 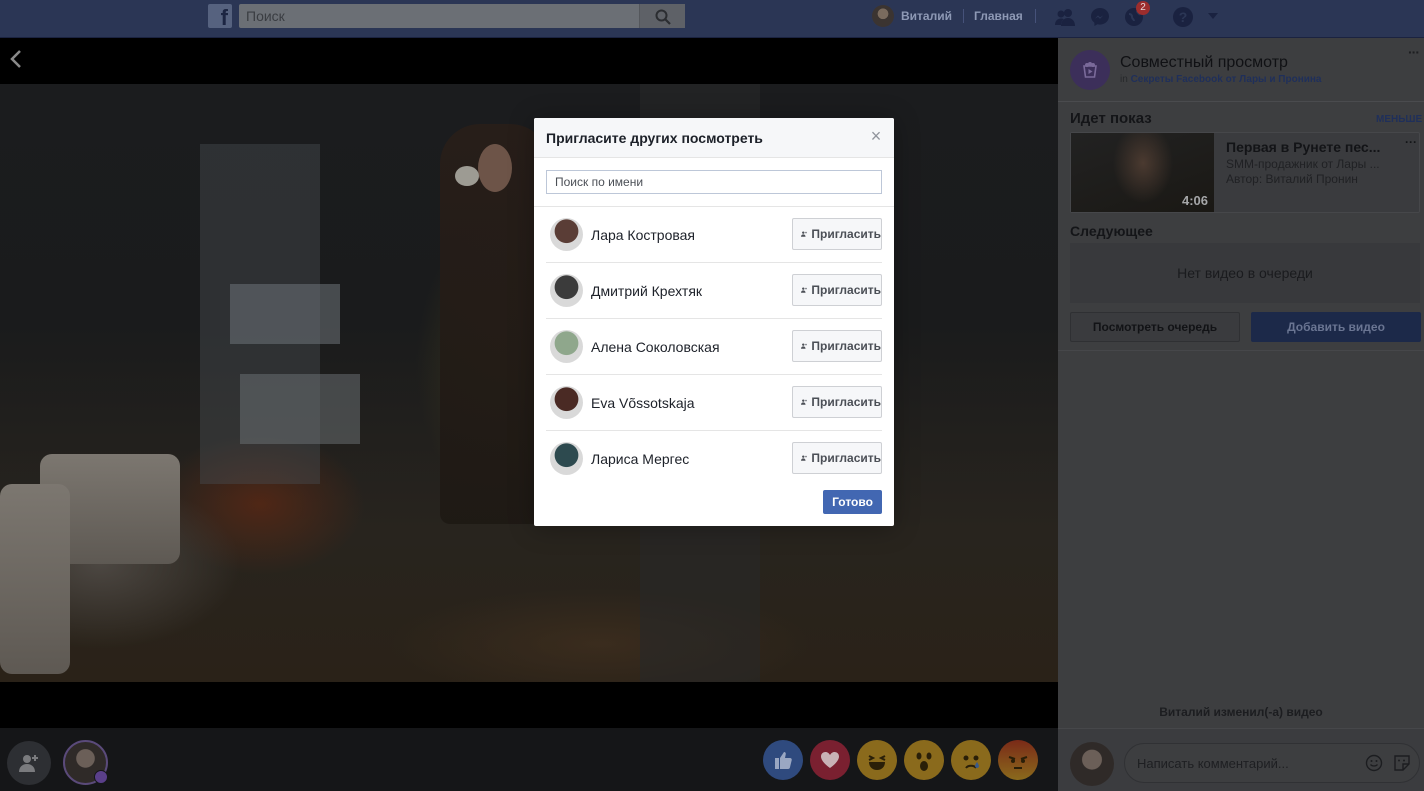 What do you see at coordinates (714, 291) in the screenshot?
I see `list-item: Дмитрий Крехтяк Пригласить` at bounding box center [714, 291].